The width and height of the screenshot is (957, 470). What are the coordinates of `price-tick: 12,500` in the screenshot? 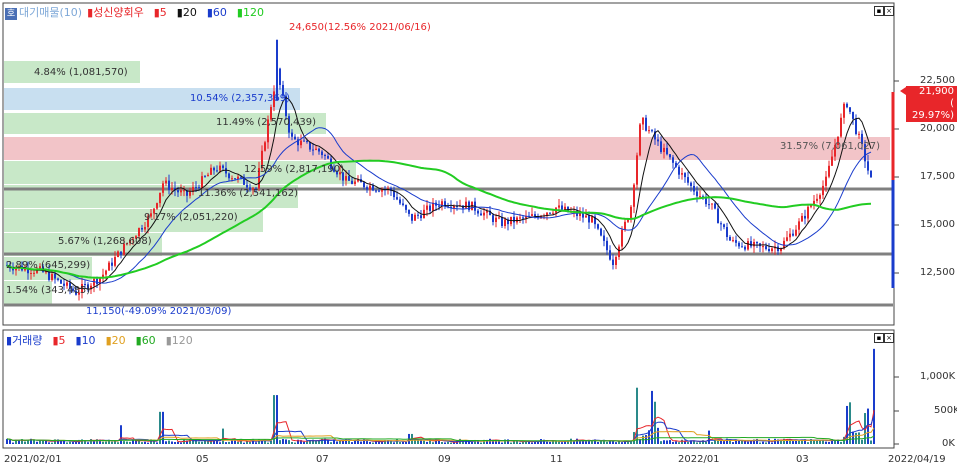 It's located at (937, 272).